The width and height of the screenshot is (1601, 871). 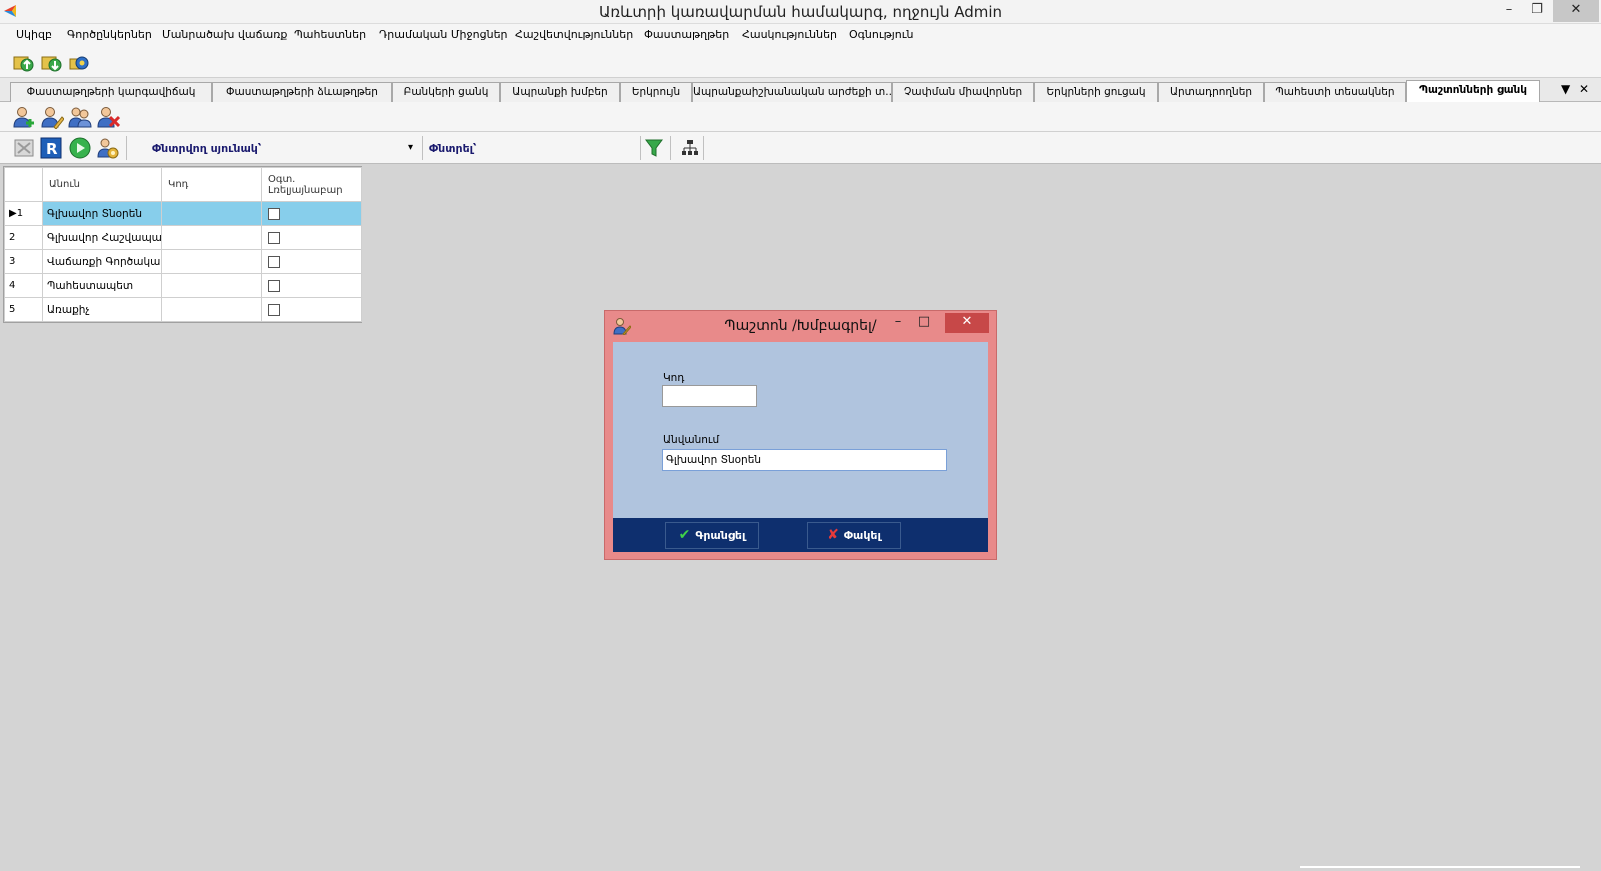 I want to click on hierarchy-icon, so click(x=690, y=148).